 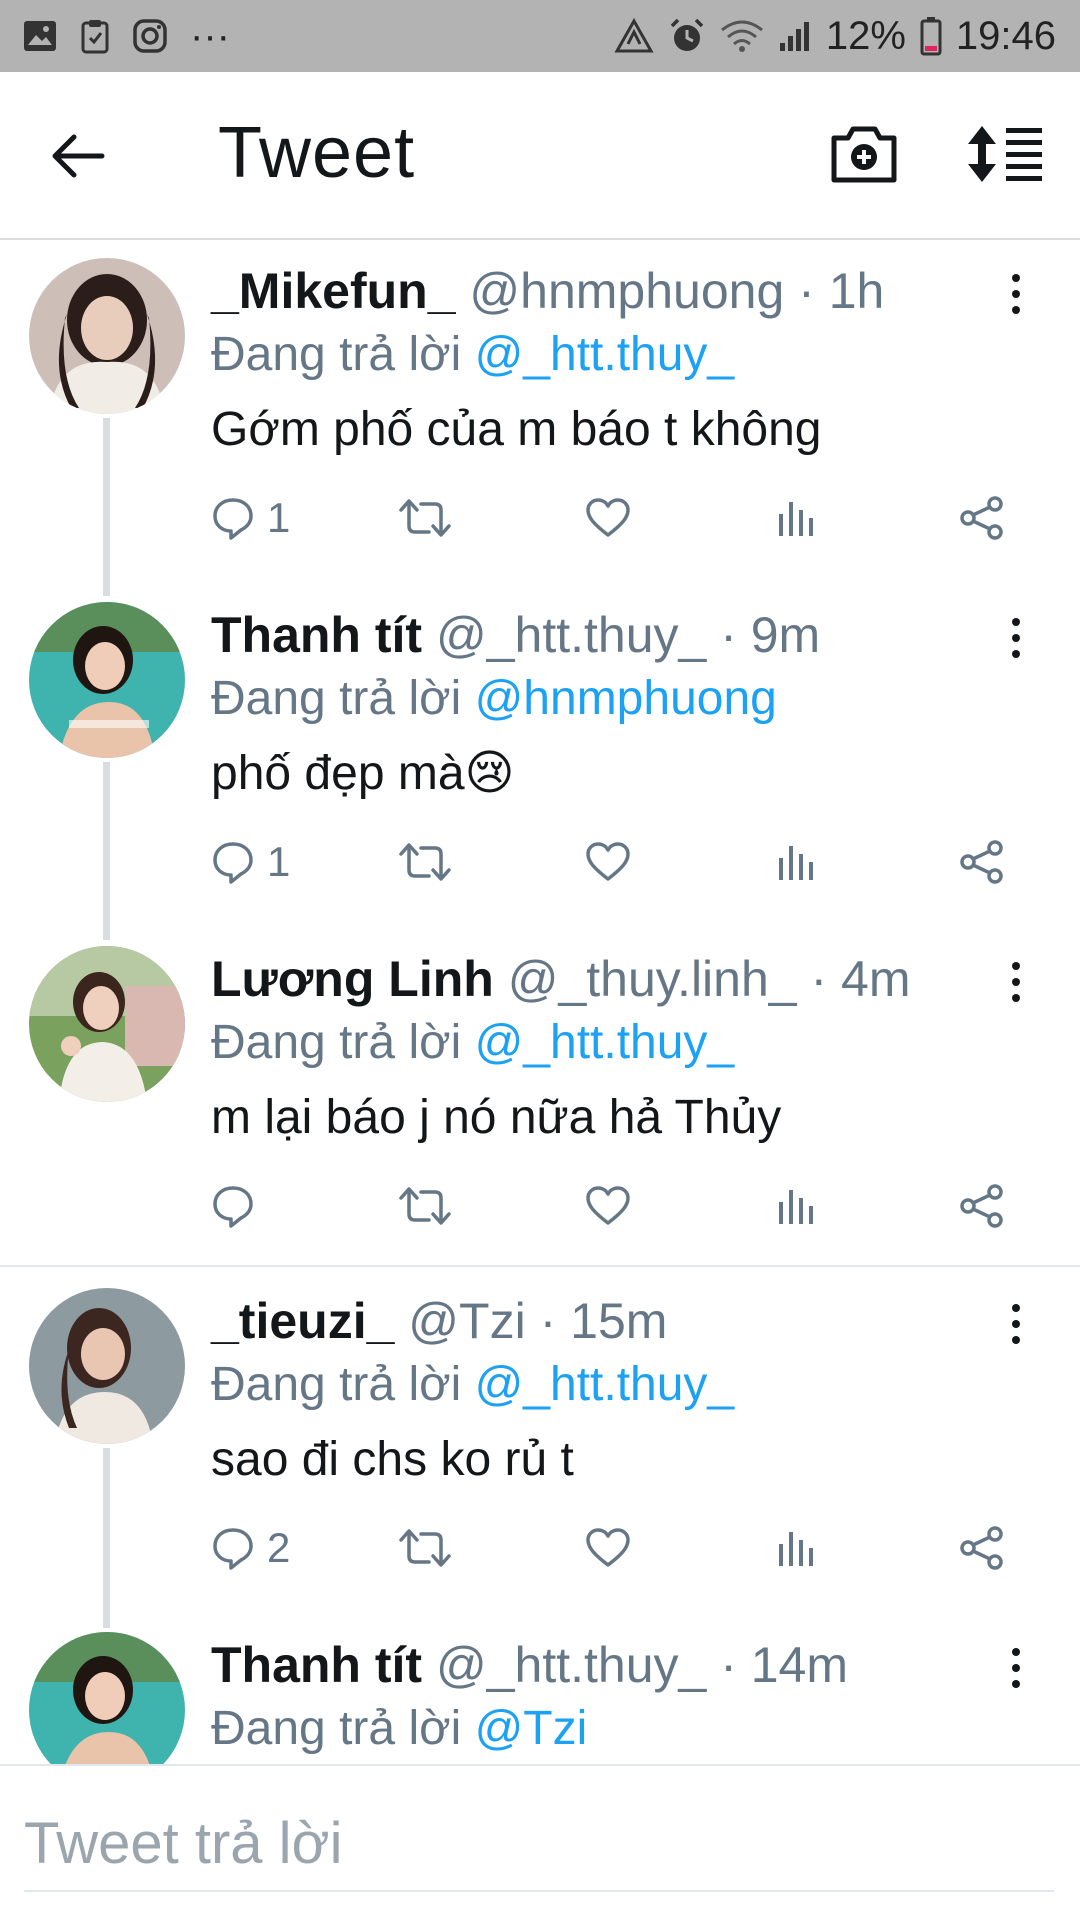 I want to click on sort-icon, so click(x=1005, y=154).